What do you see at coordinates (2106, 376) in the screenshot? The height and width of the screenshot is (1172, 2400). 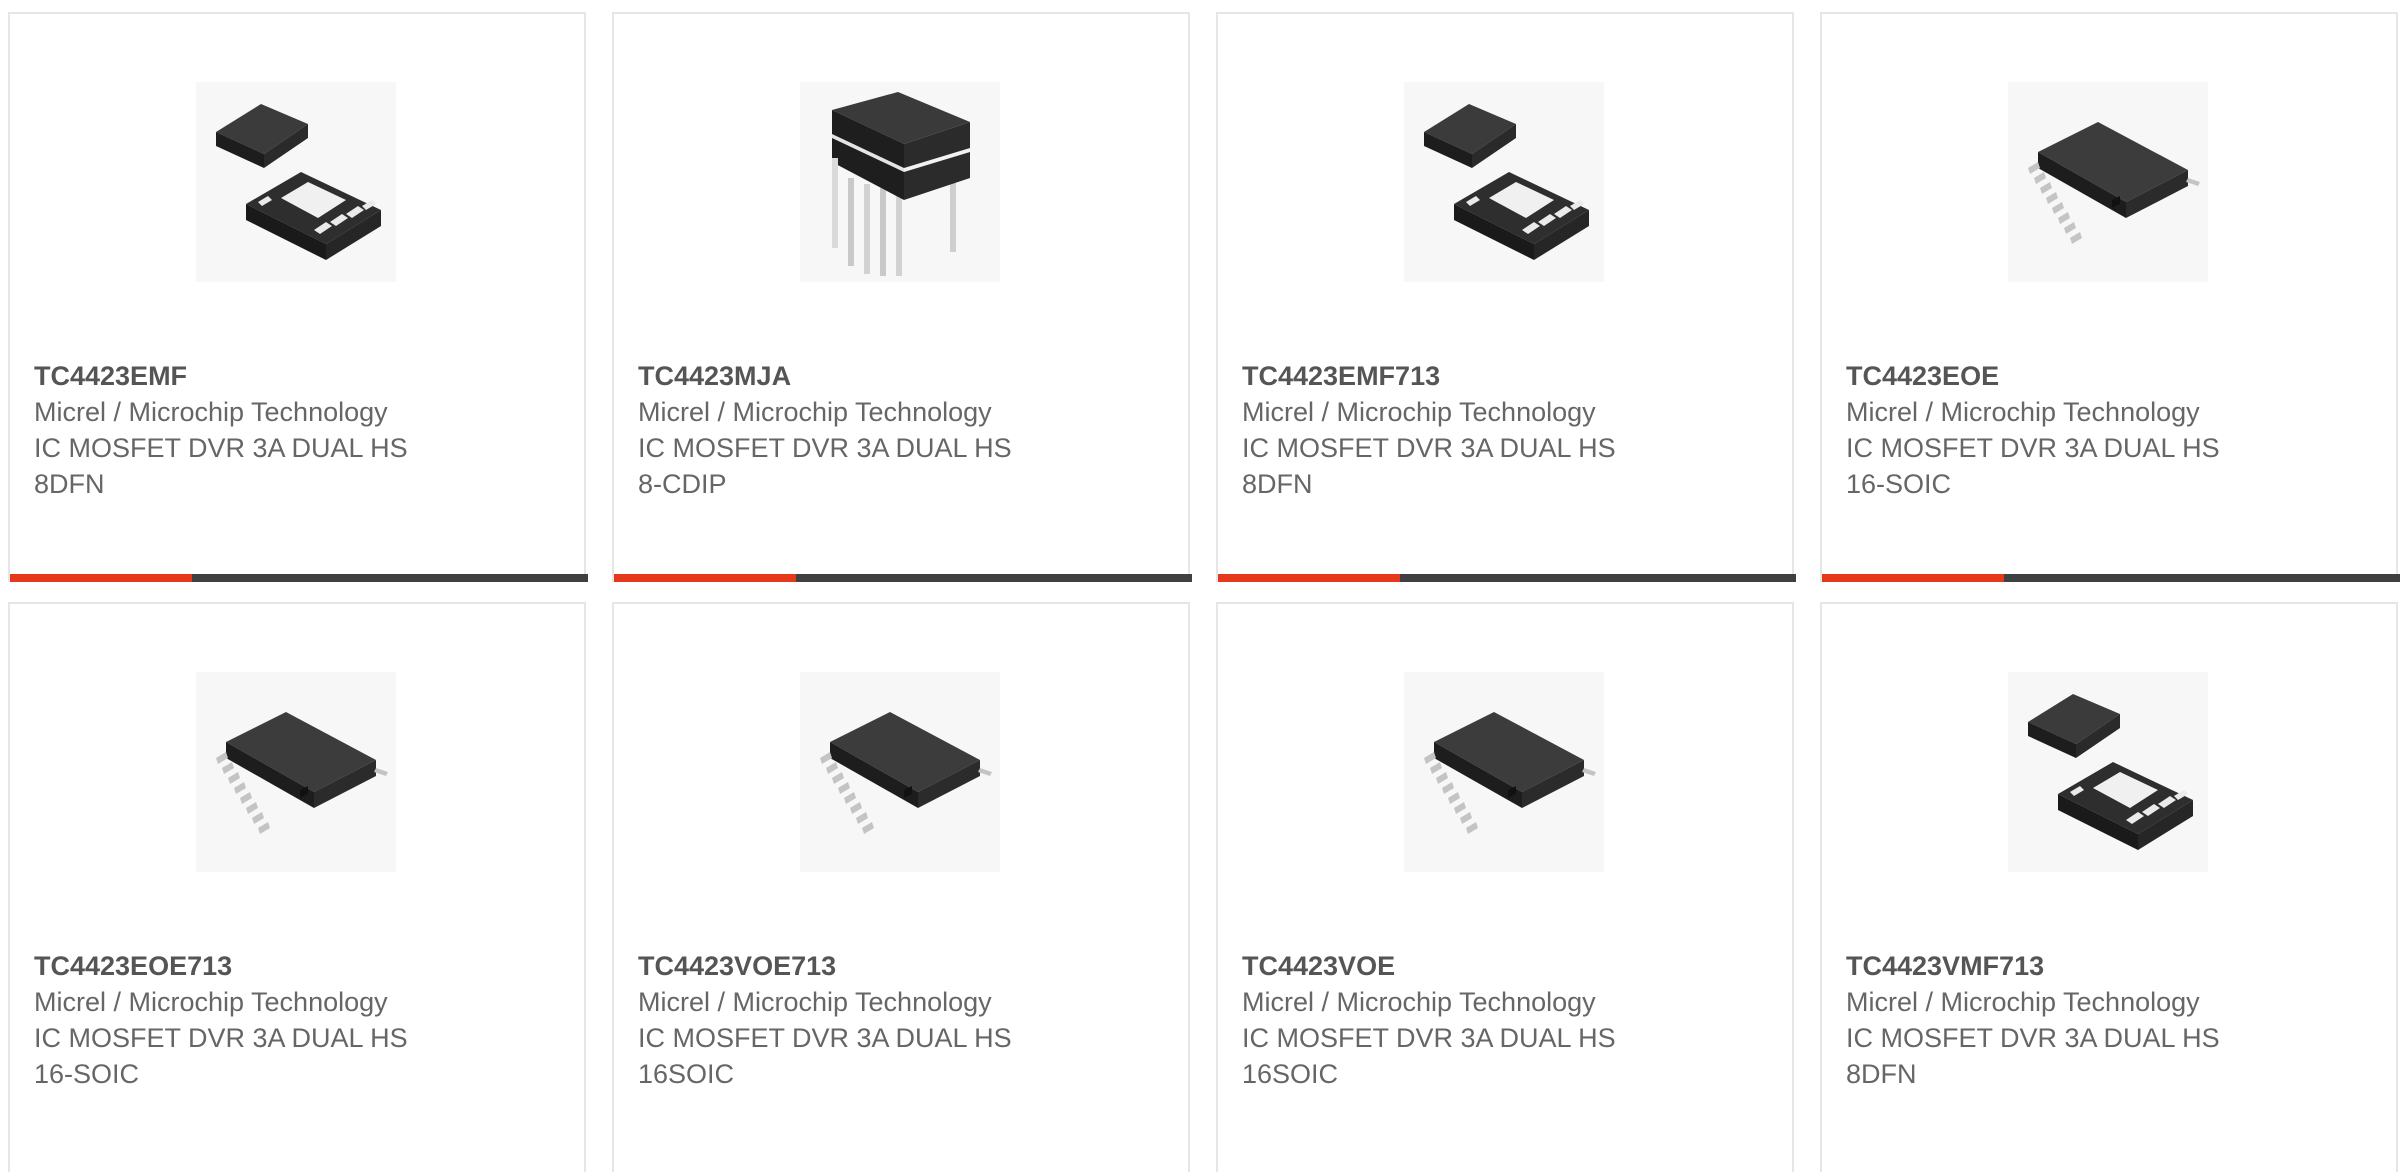 I see `part-number-link: TC4423EOE` at bounding box center [2106, 376].